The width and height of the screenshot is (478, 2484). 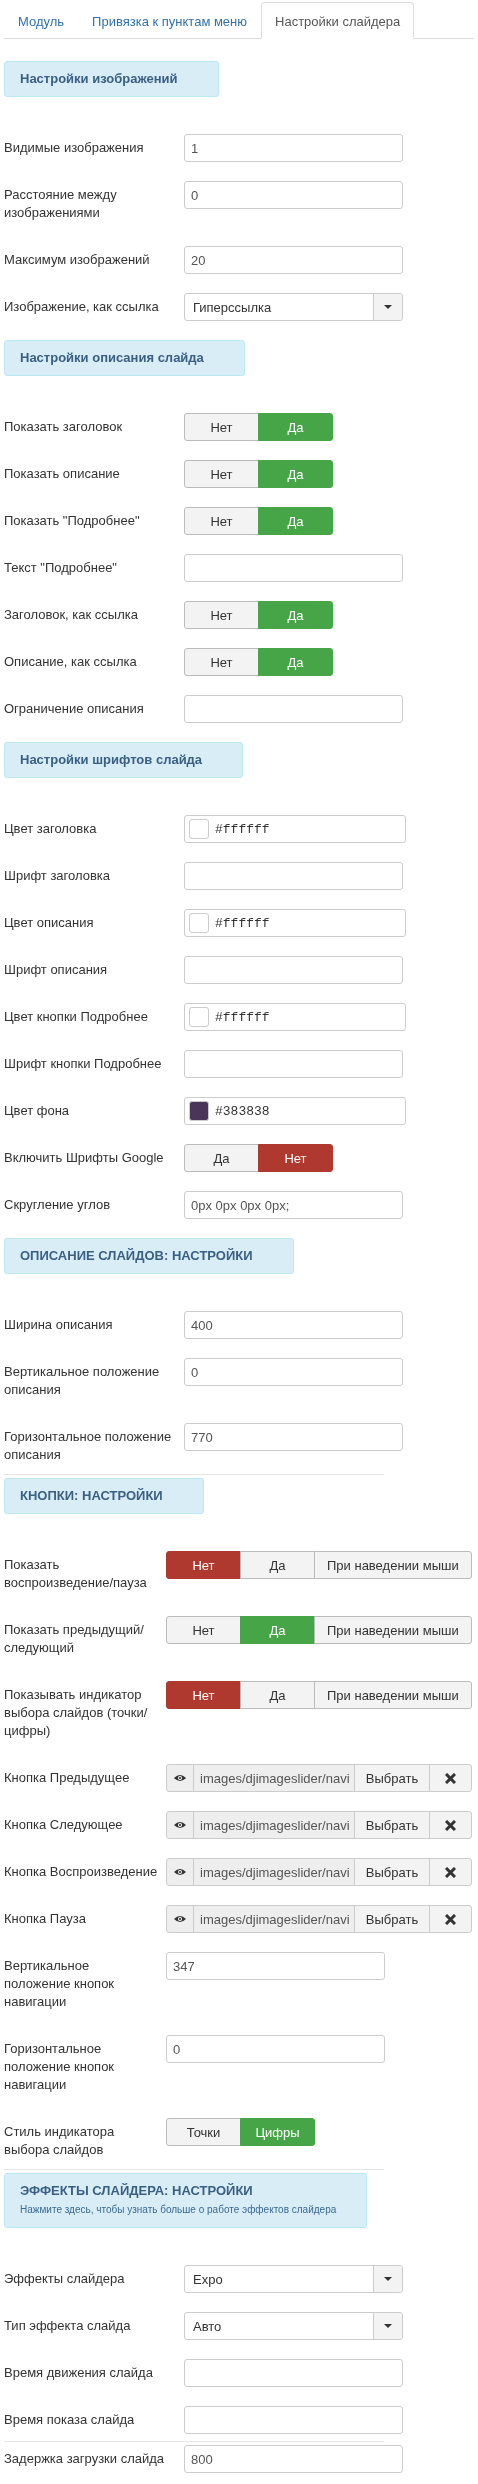 What do you see at coordinates (293, 2279) in the screenshot?
I see `select-field: Expo` at bounding box center [293, 2279].